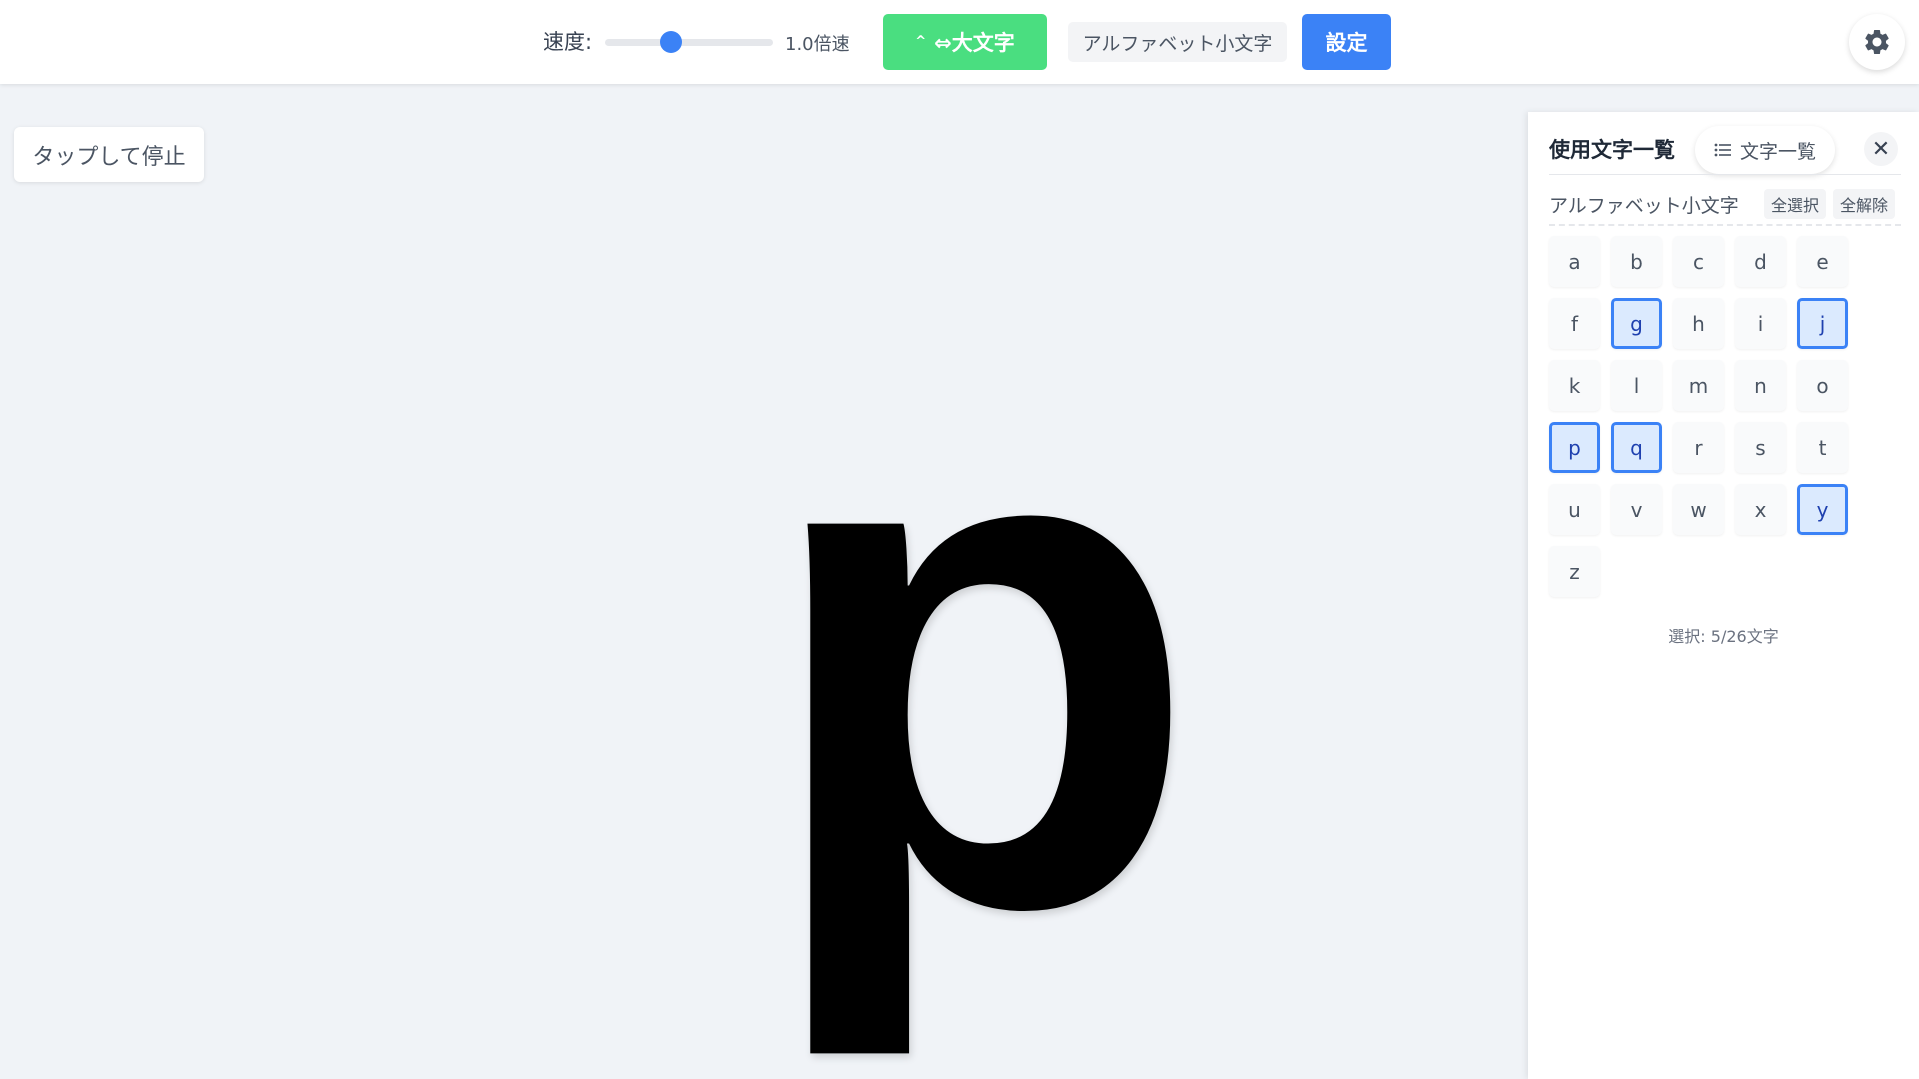  I want to click on speed-slider, so click(689, 42).